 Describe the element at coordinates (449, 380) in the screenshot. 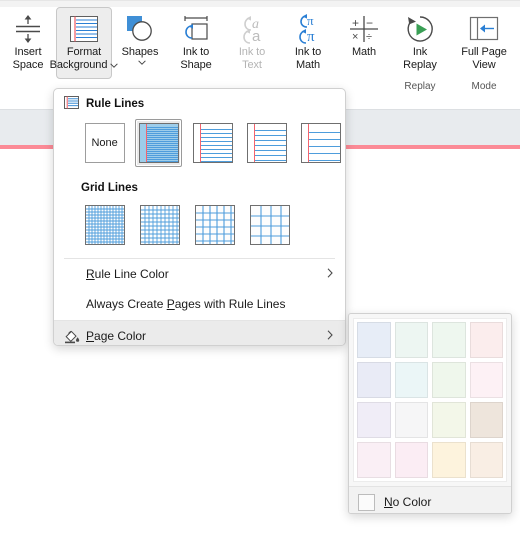

I see `swatch-mint-pale` at that location.